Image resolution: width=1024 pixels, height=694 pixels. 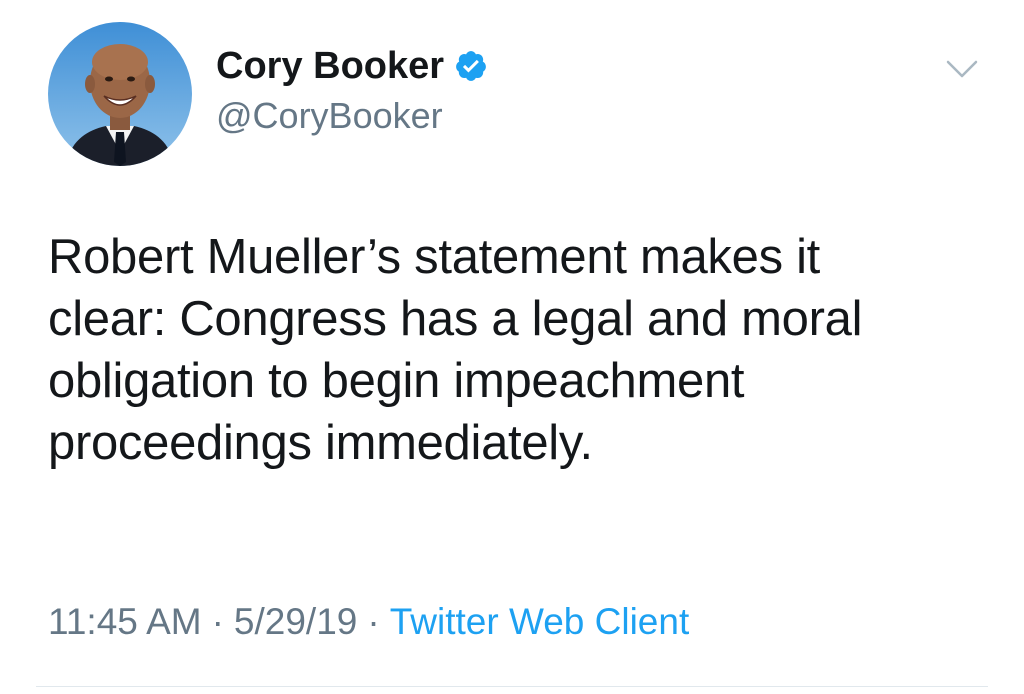 What do you see at coordinates (330, 66) in the screenshot?
I see `author-display-name: Cory Booker` at bounding box center [330, 66].